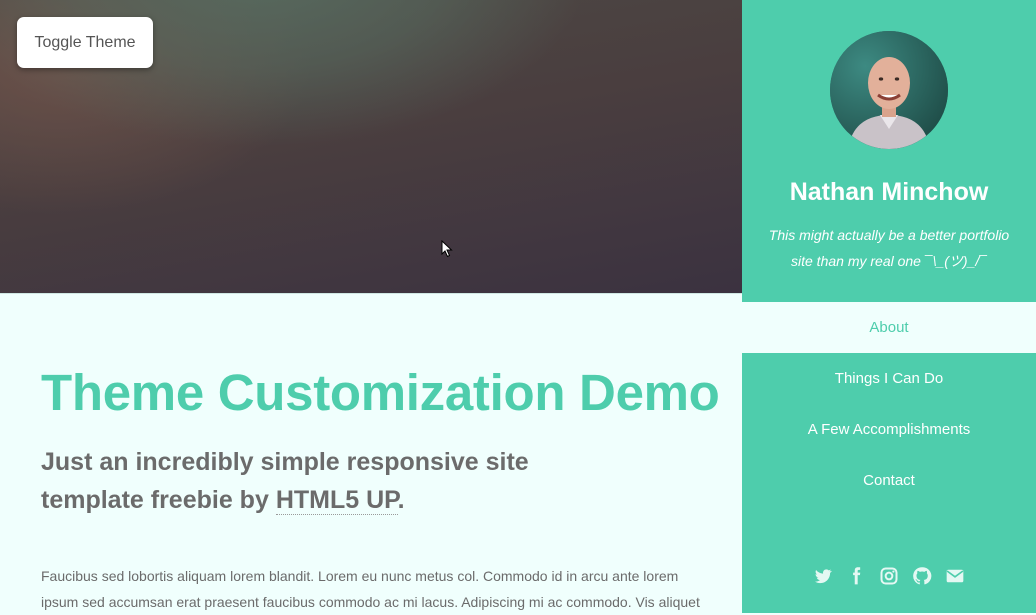  I want to click on page-title: Theme Customization Demo, so click(380, 392).